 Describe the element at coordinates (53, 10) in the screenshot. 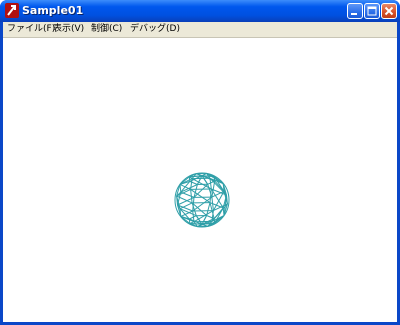

I see `window-title: Sample01` at that location.